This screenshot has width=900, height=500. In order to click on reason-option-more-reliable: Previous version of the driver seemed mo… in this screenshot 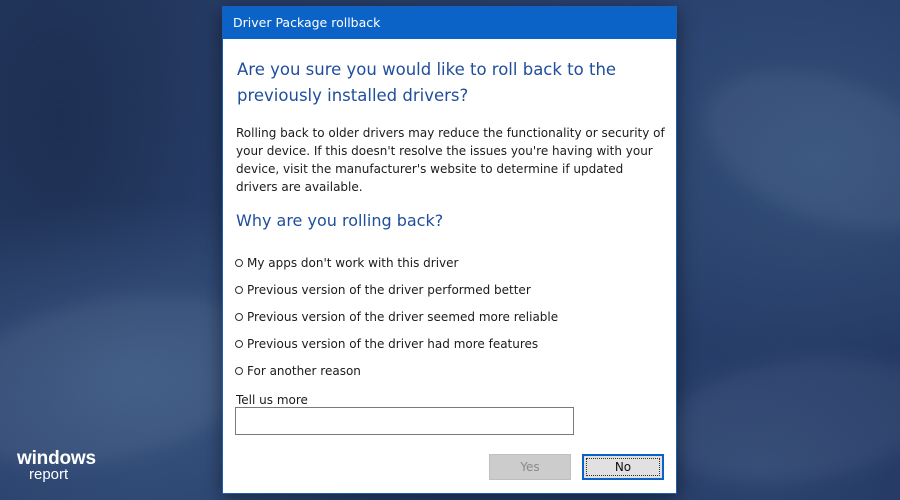, I will do `click(396, 316)`.